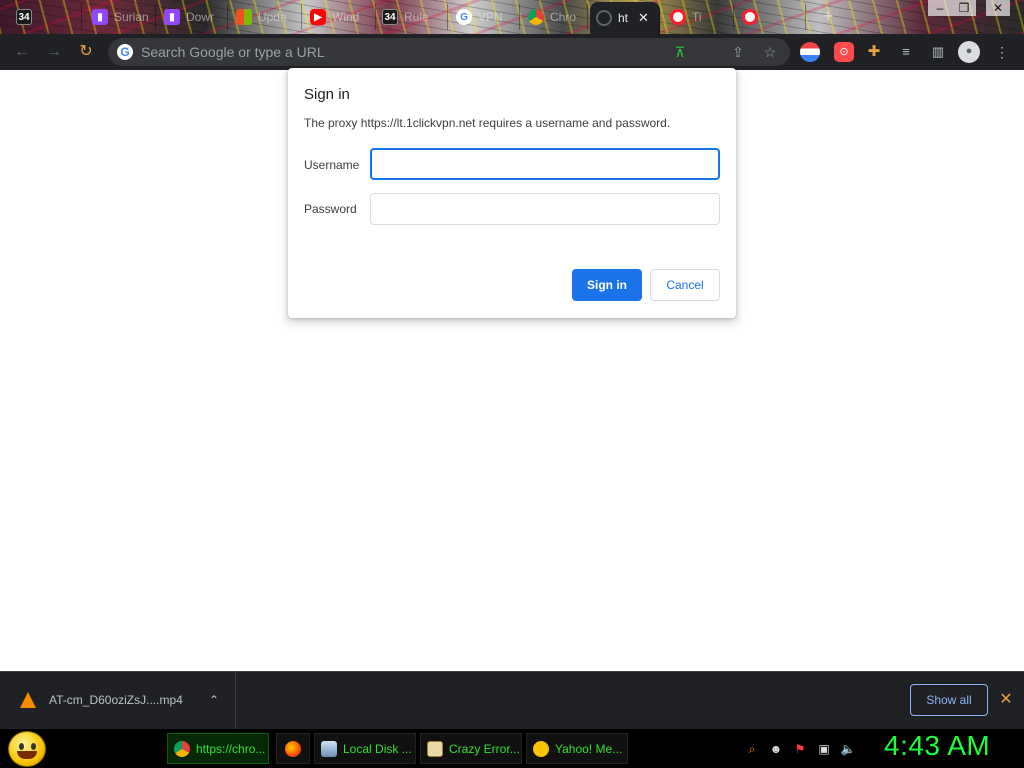 Image resolution: width=1024 pixels, height=768 pixels. What do you see at coordinates (752, 749) in the screenshot?
I see `search-icon: ⌕` at bounding box center [752, 749].